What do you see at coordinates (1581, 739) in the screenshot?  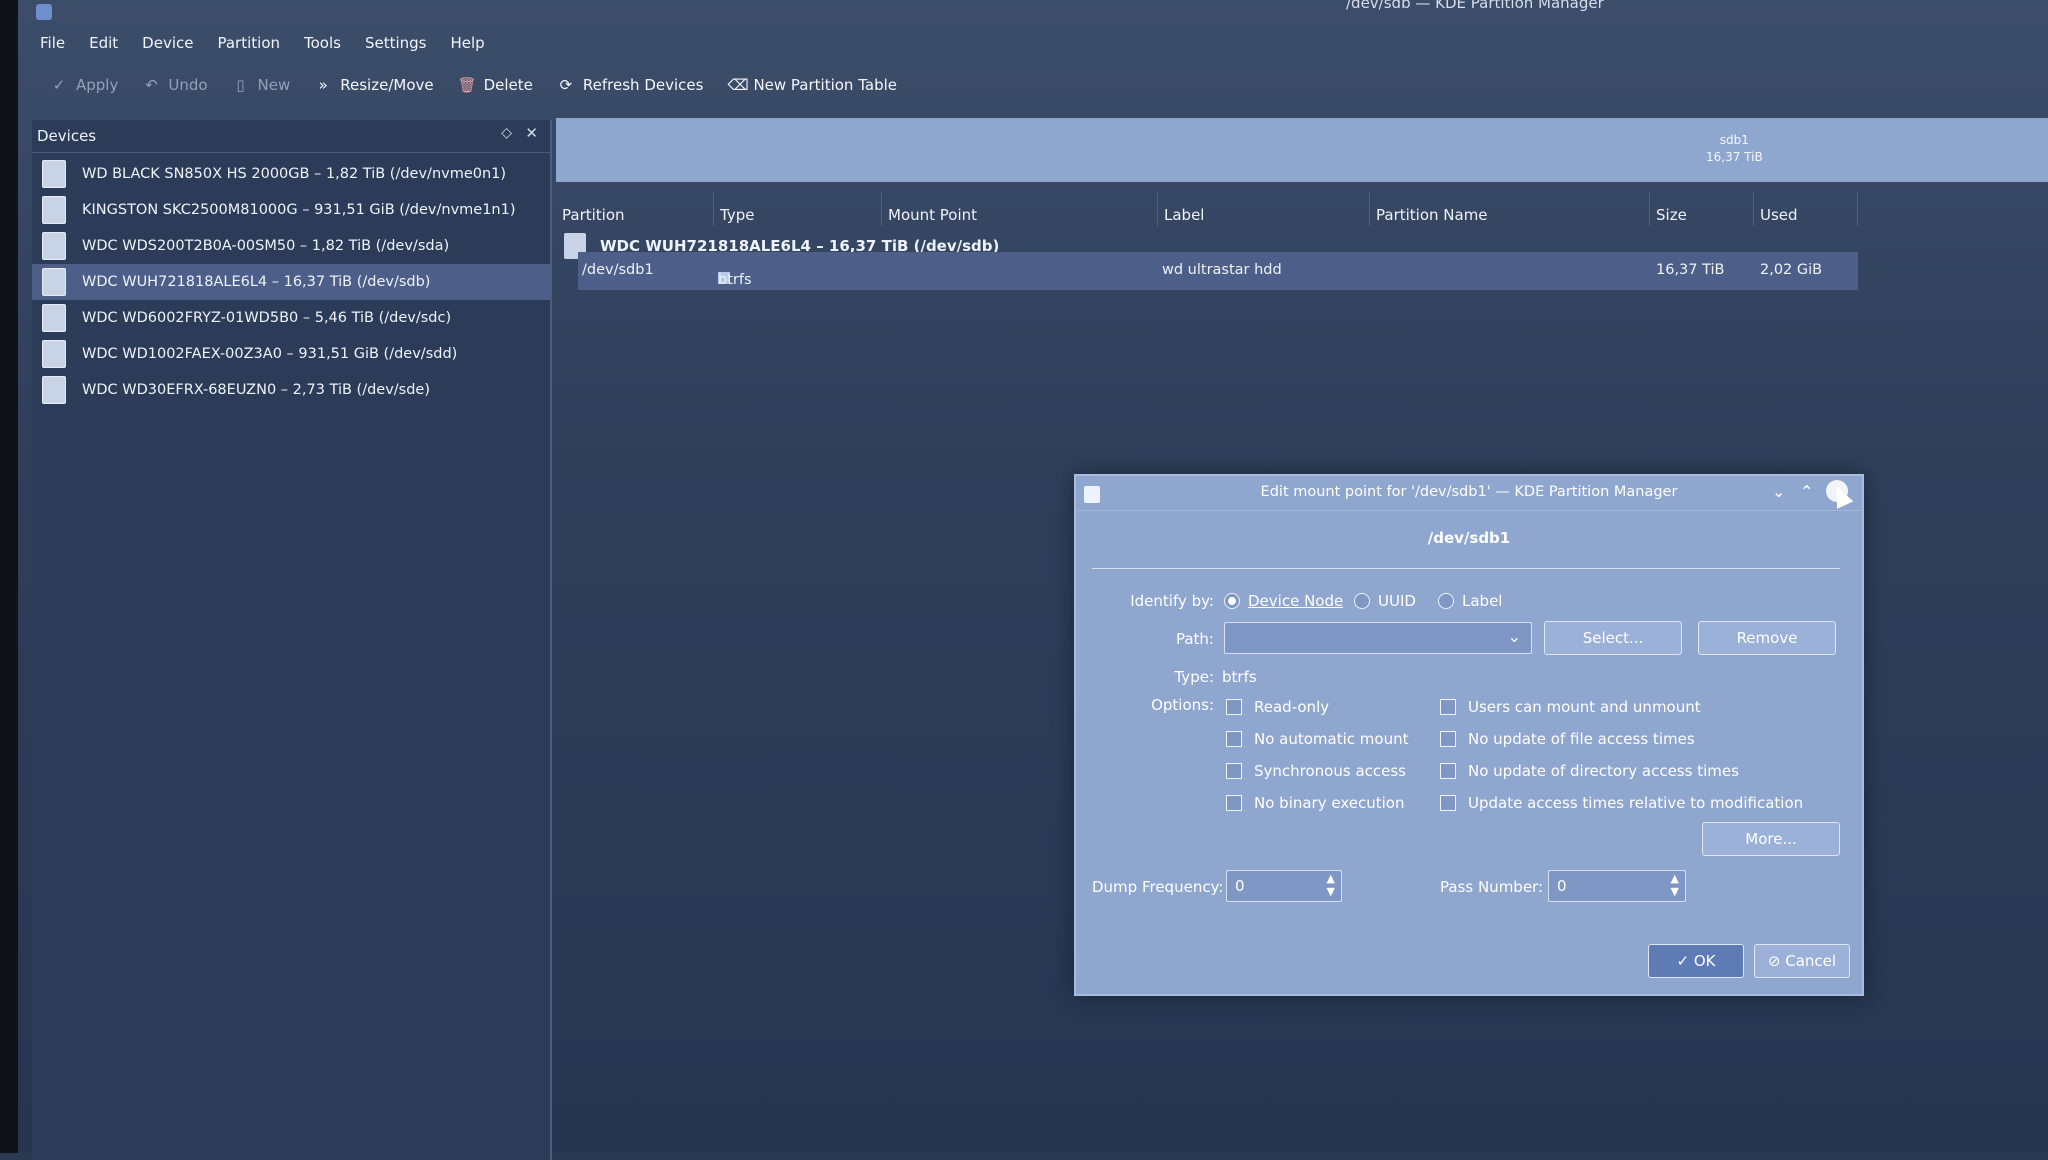 I see `option-label: No update of file access times` at bounding box center [1581, 739].